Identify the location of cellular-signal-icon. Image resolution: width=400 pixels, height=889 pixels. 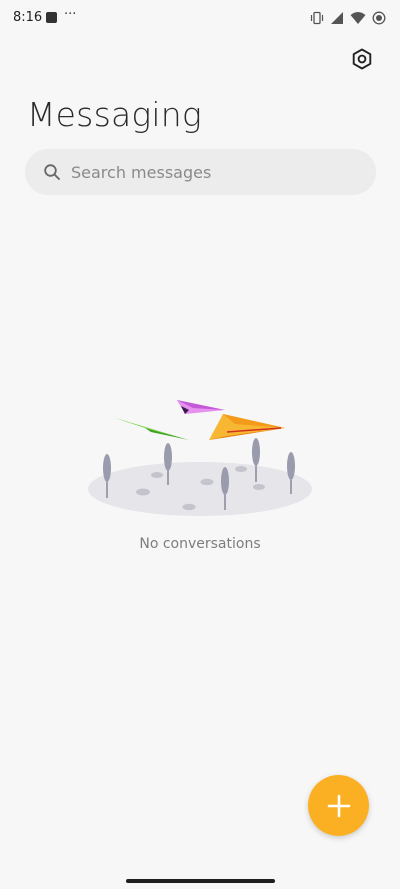
(337, 18).